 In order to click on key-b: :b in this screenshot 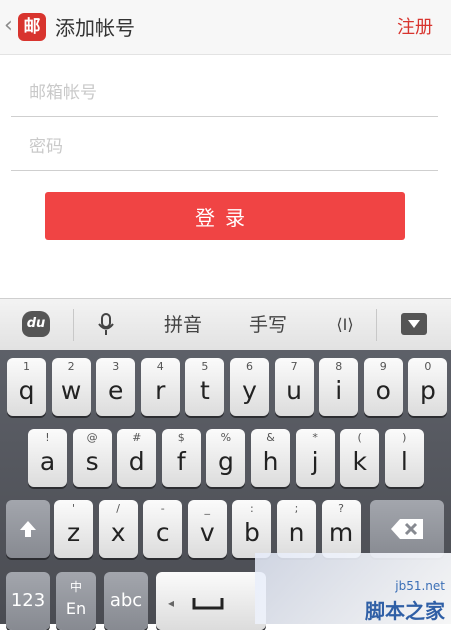, I will do `click(252, 529)`.